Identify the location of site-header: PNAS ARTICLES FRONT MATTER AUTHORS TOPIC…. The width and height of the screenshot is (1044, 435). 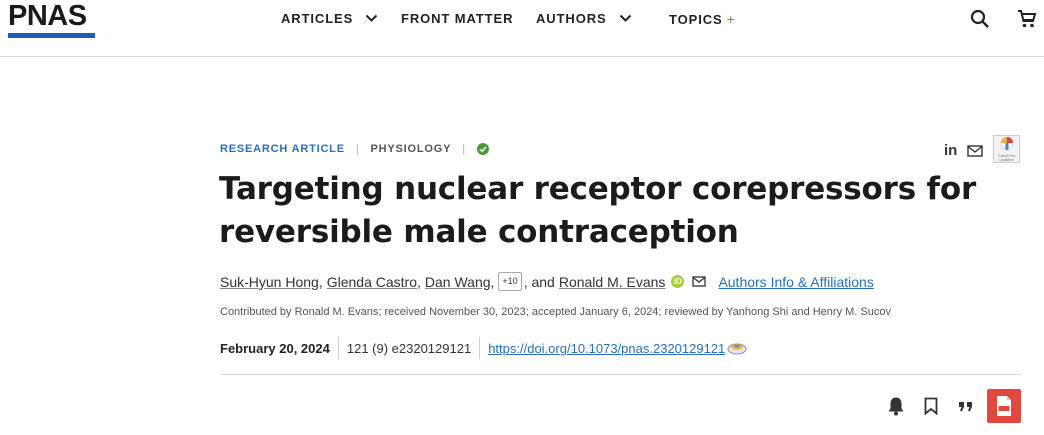
(522, 28).